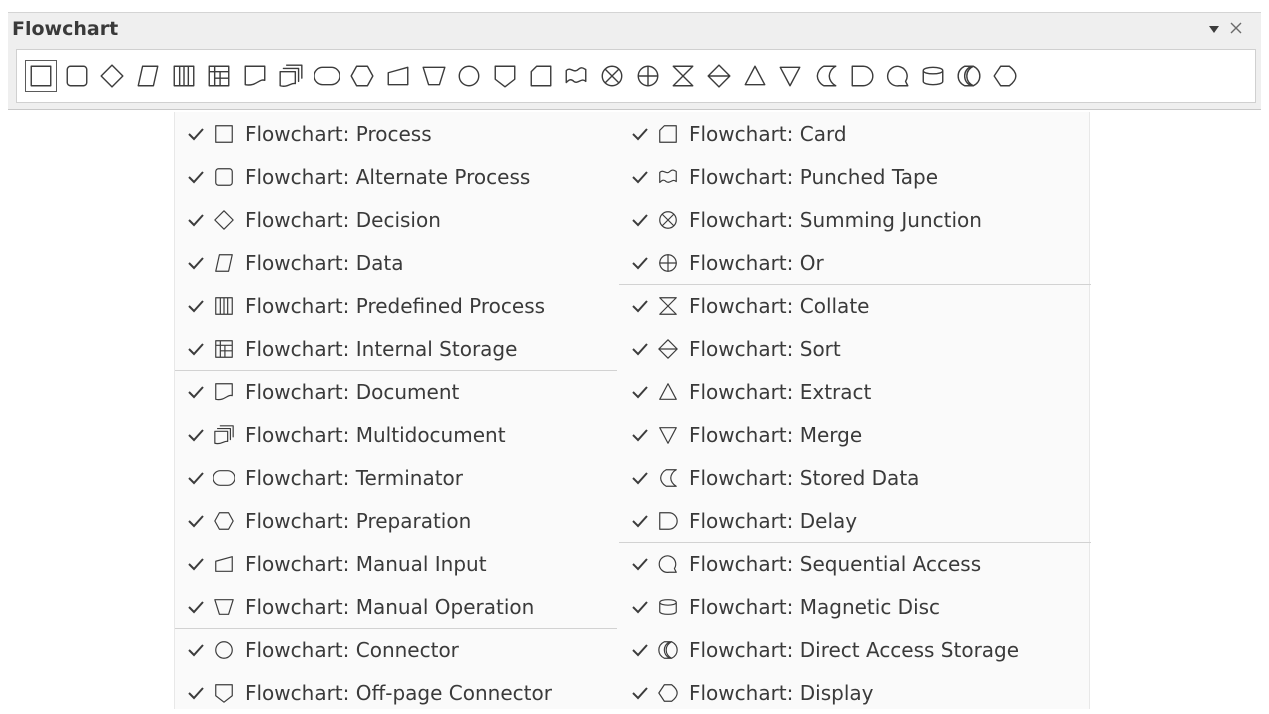  Describe the element at coordinates (396, 305) in the screenshot. I see `menu-item-predefined-process: Flowchart: Predefined Process` at that location.